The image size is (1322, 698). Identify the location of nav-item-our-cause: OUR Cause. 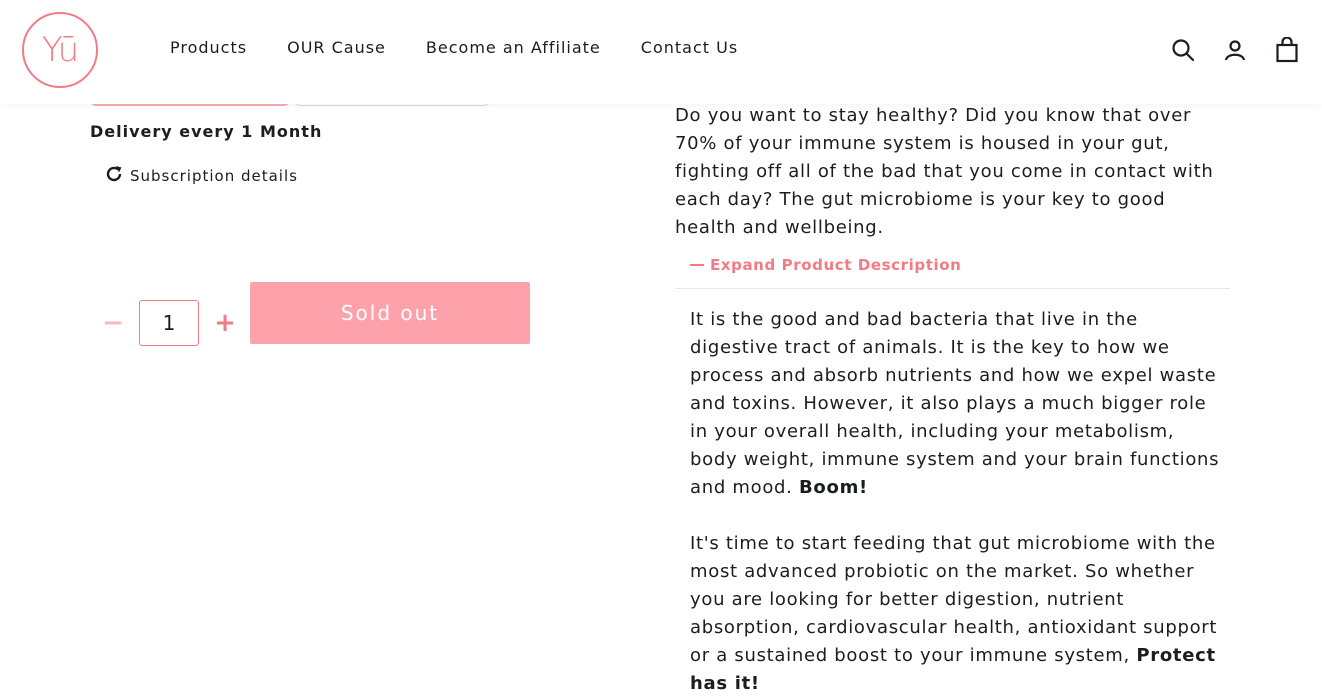
(336, 47).